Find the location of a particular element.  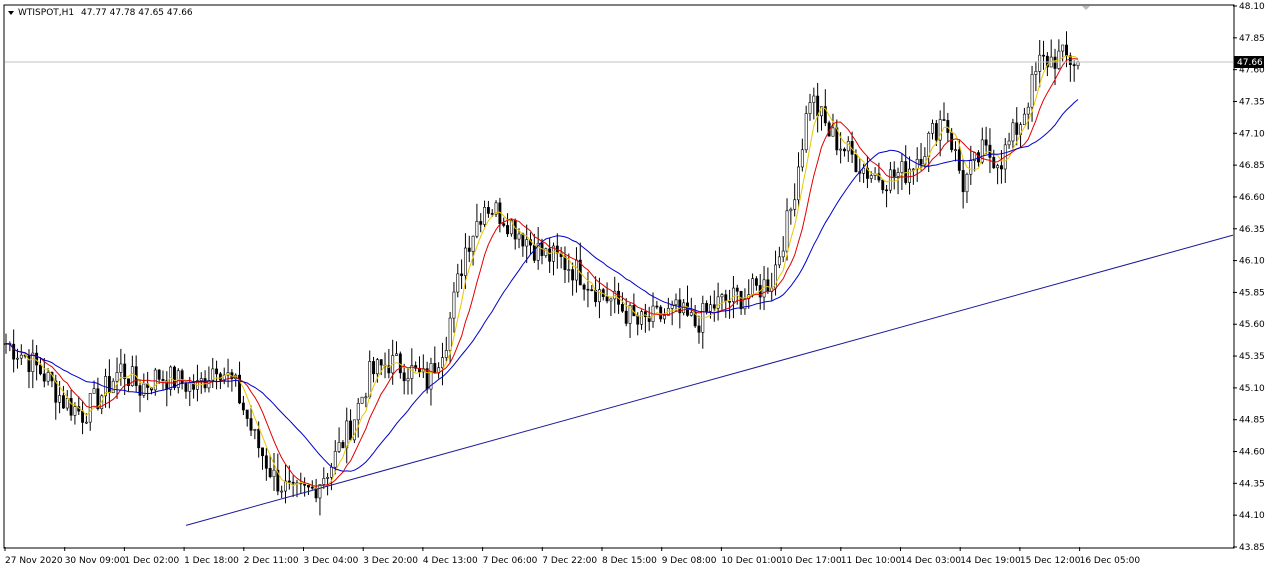

x-tick-label: 3 Dec 04:00 is located at coordinates (331, 561).